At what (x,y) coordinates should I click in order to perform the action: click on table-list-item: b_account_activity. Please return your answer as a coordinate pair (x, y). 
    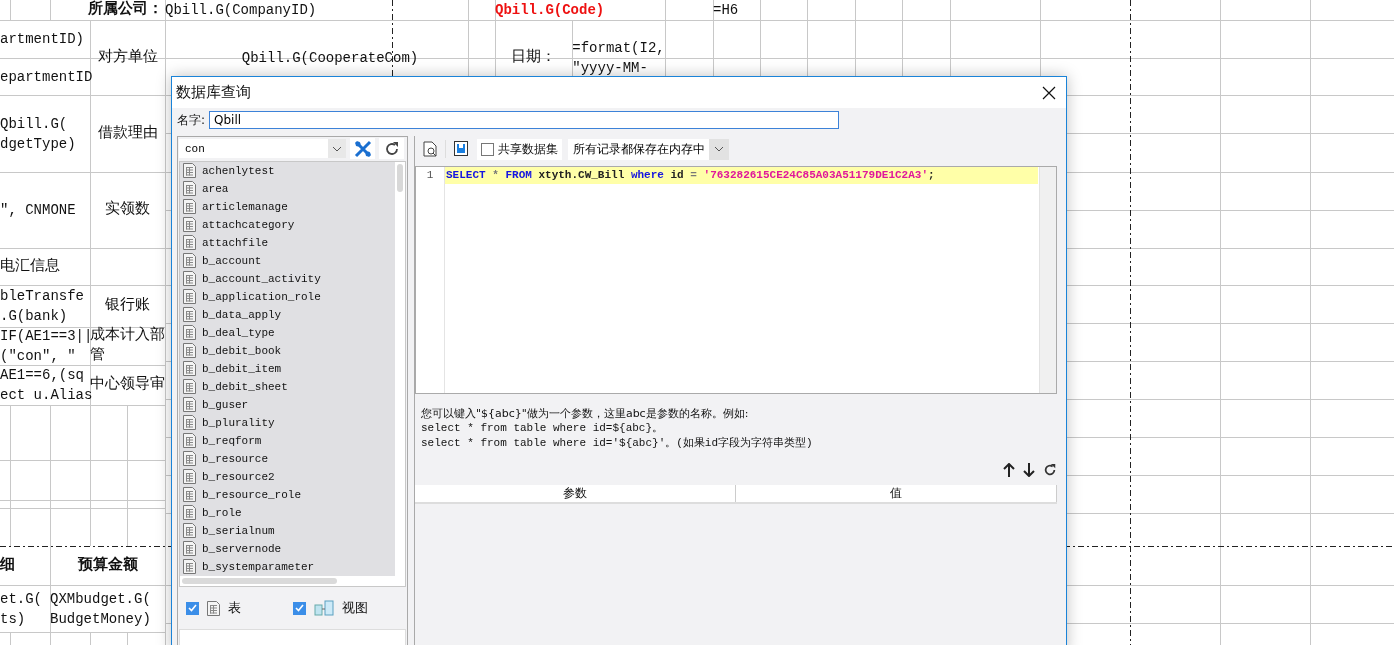
    Looking at the image, I should click on (292, 278).